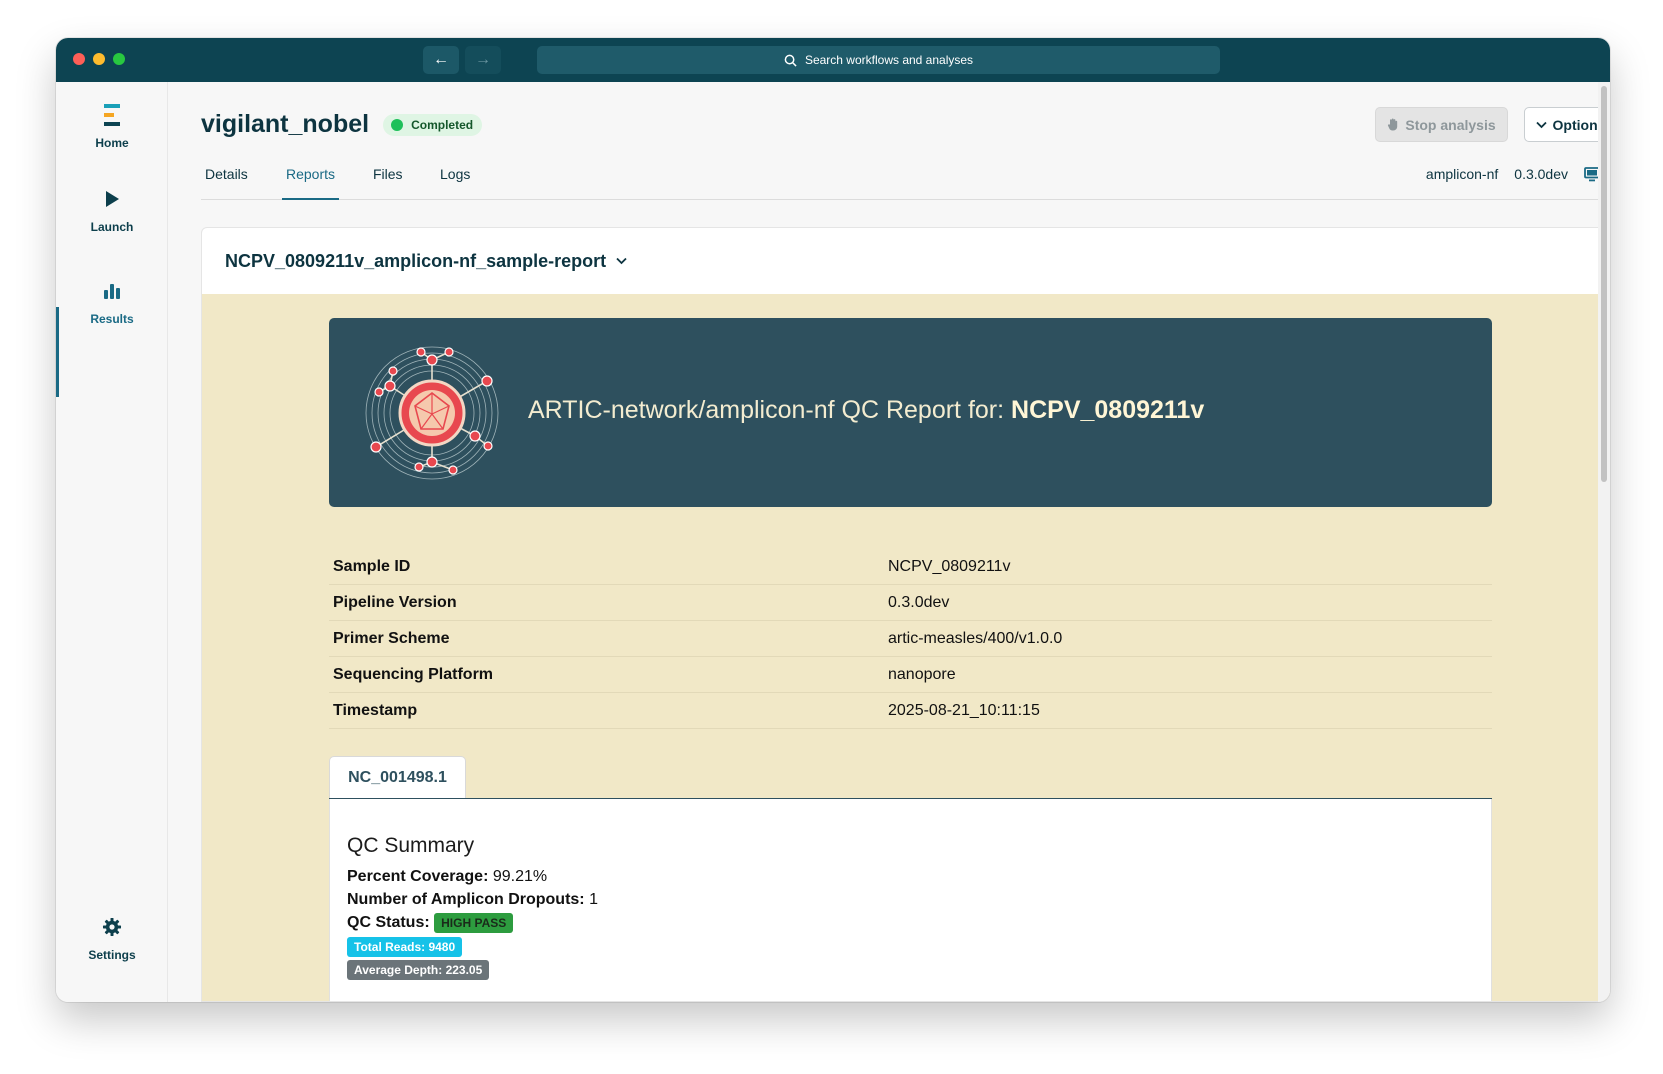 This screenshot has height=1074, width=1663. Describe the element at coordinates (112, 927) in the screenshot. I see `gear-icon` at that location.